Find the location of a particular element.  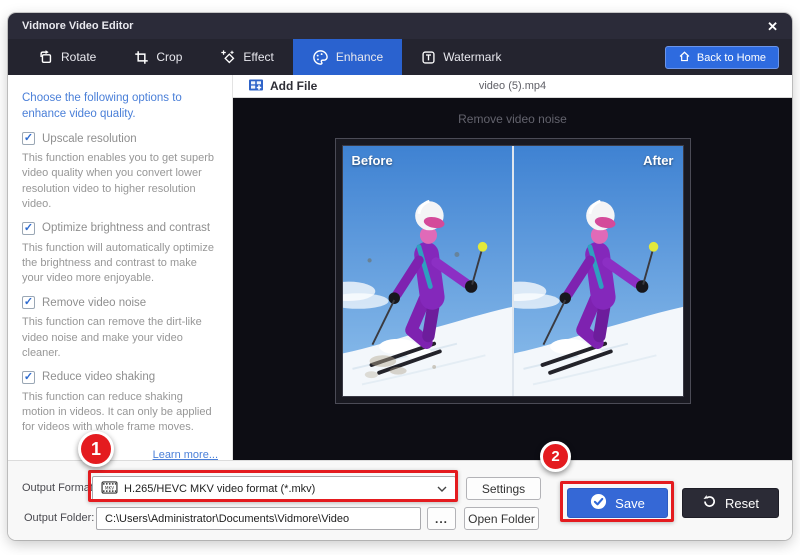

tab-effect: Effect is located at coordinates (246, 57).